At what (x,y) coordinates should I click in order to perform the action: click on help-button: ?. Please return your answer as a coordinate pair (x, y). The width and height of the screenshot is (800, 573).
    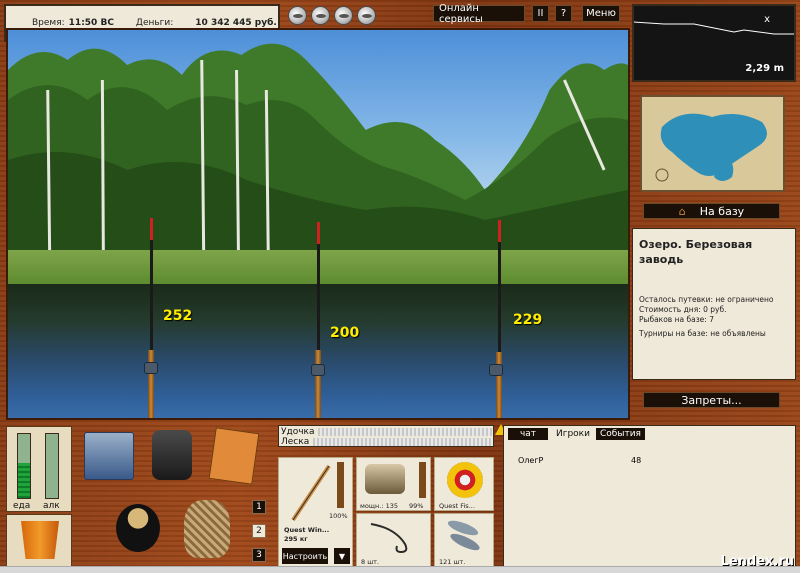
    Looking at the image, I should click on (563, 13).